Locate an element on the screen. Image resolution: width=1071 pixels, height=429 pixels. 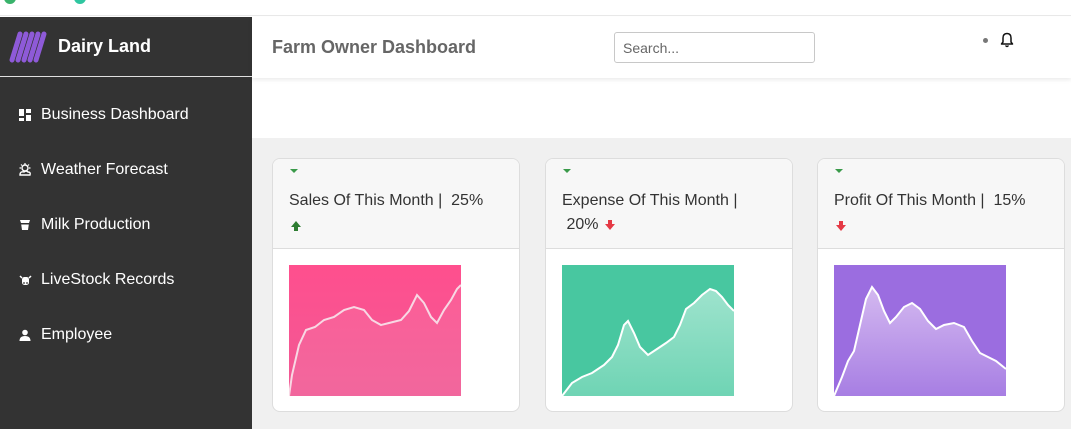
sidebar-item-label: LiveStock Records is located at coordinates (108, 279).